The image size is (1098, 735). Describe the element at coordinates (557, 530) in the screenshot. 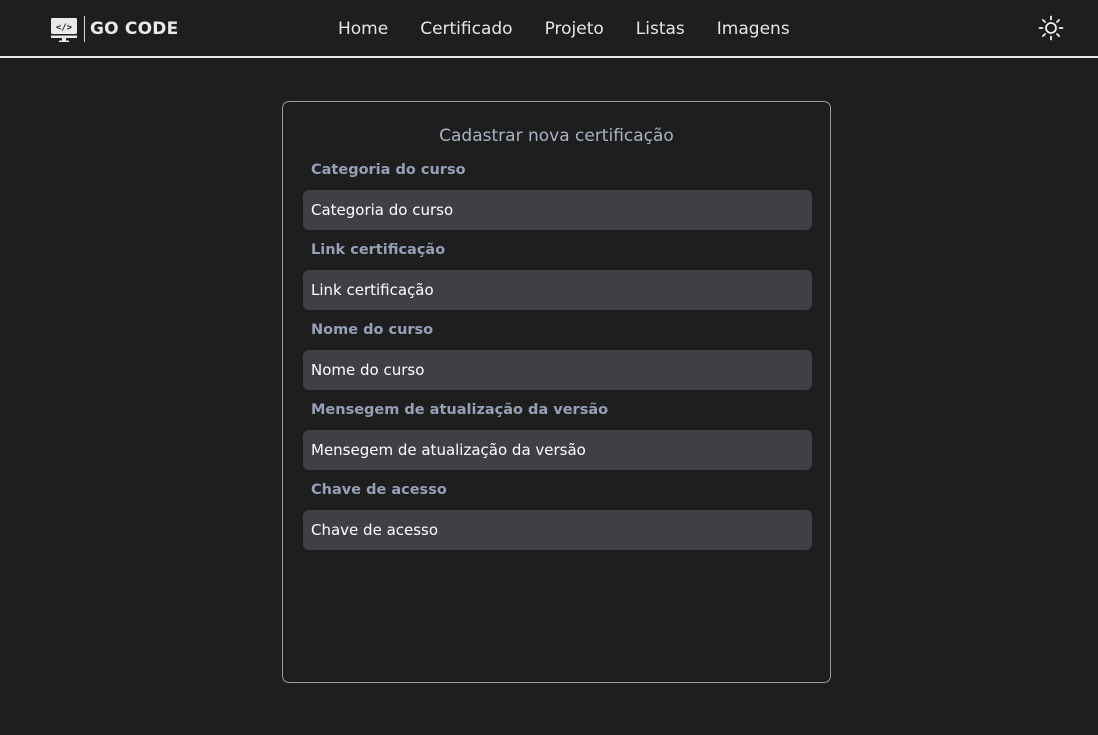

I see `access-key-input` at that location.